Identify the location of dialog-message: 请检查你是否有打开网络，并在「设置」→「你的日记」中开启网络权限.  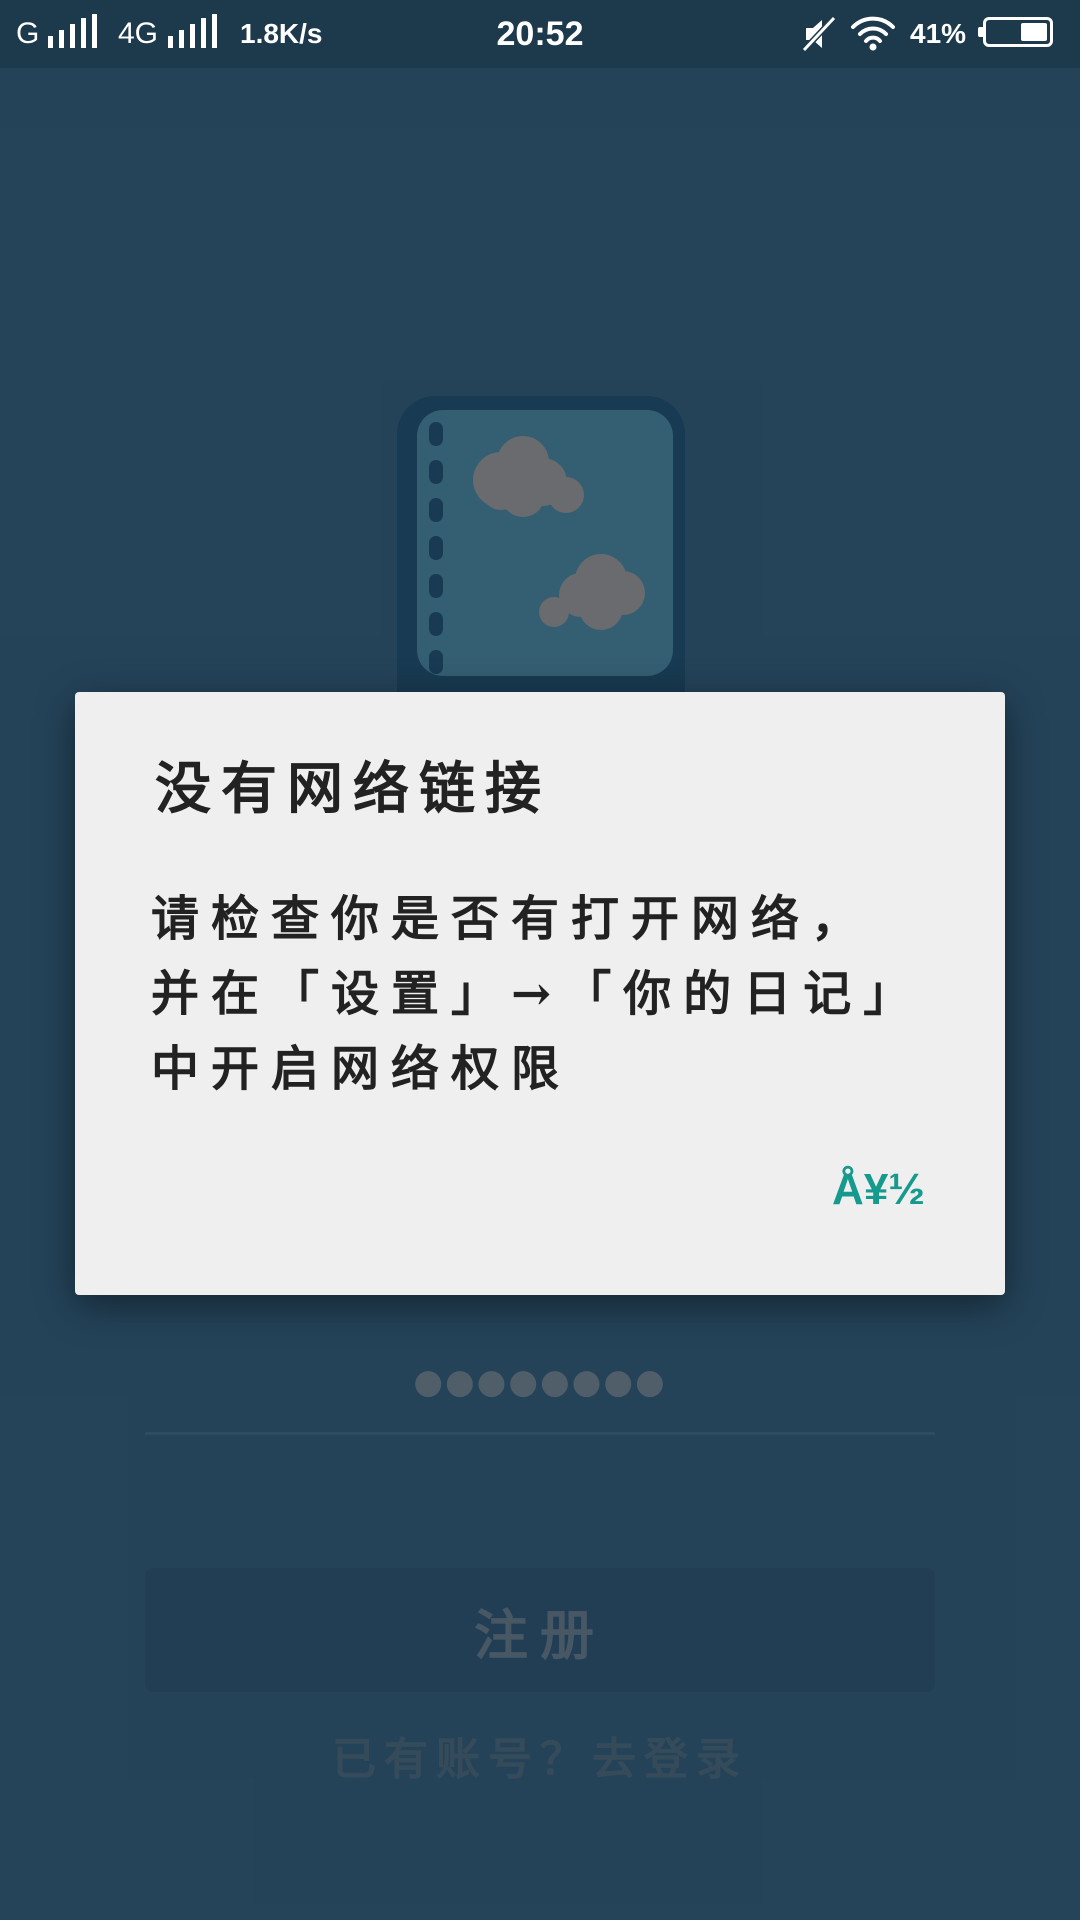
(525, 994).